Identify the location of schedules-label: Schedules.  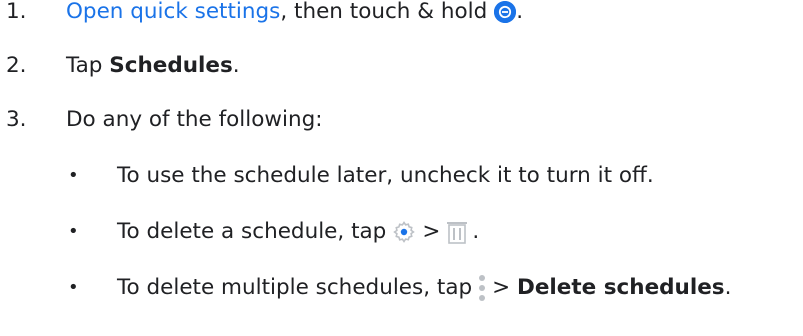
(171, 66).